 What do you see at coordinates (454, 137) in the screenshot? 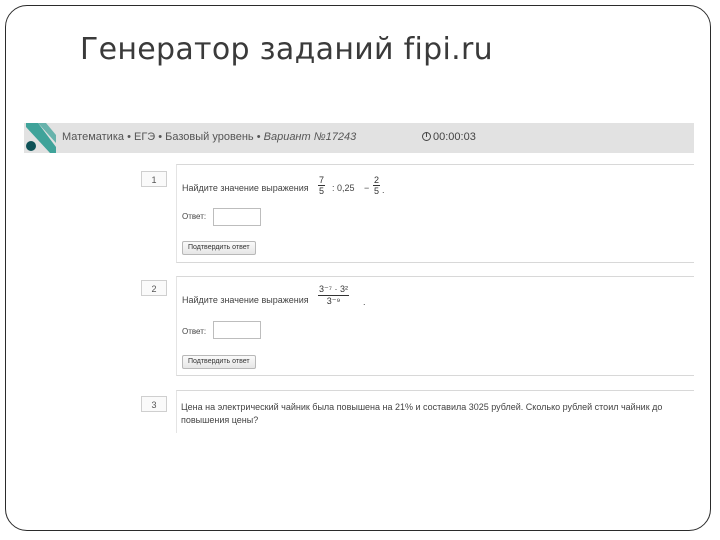
I see `timer-value: 00:00:03` at bounding box center [454, 137].